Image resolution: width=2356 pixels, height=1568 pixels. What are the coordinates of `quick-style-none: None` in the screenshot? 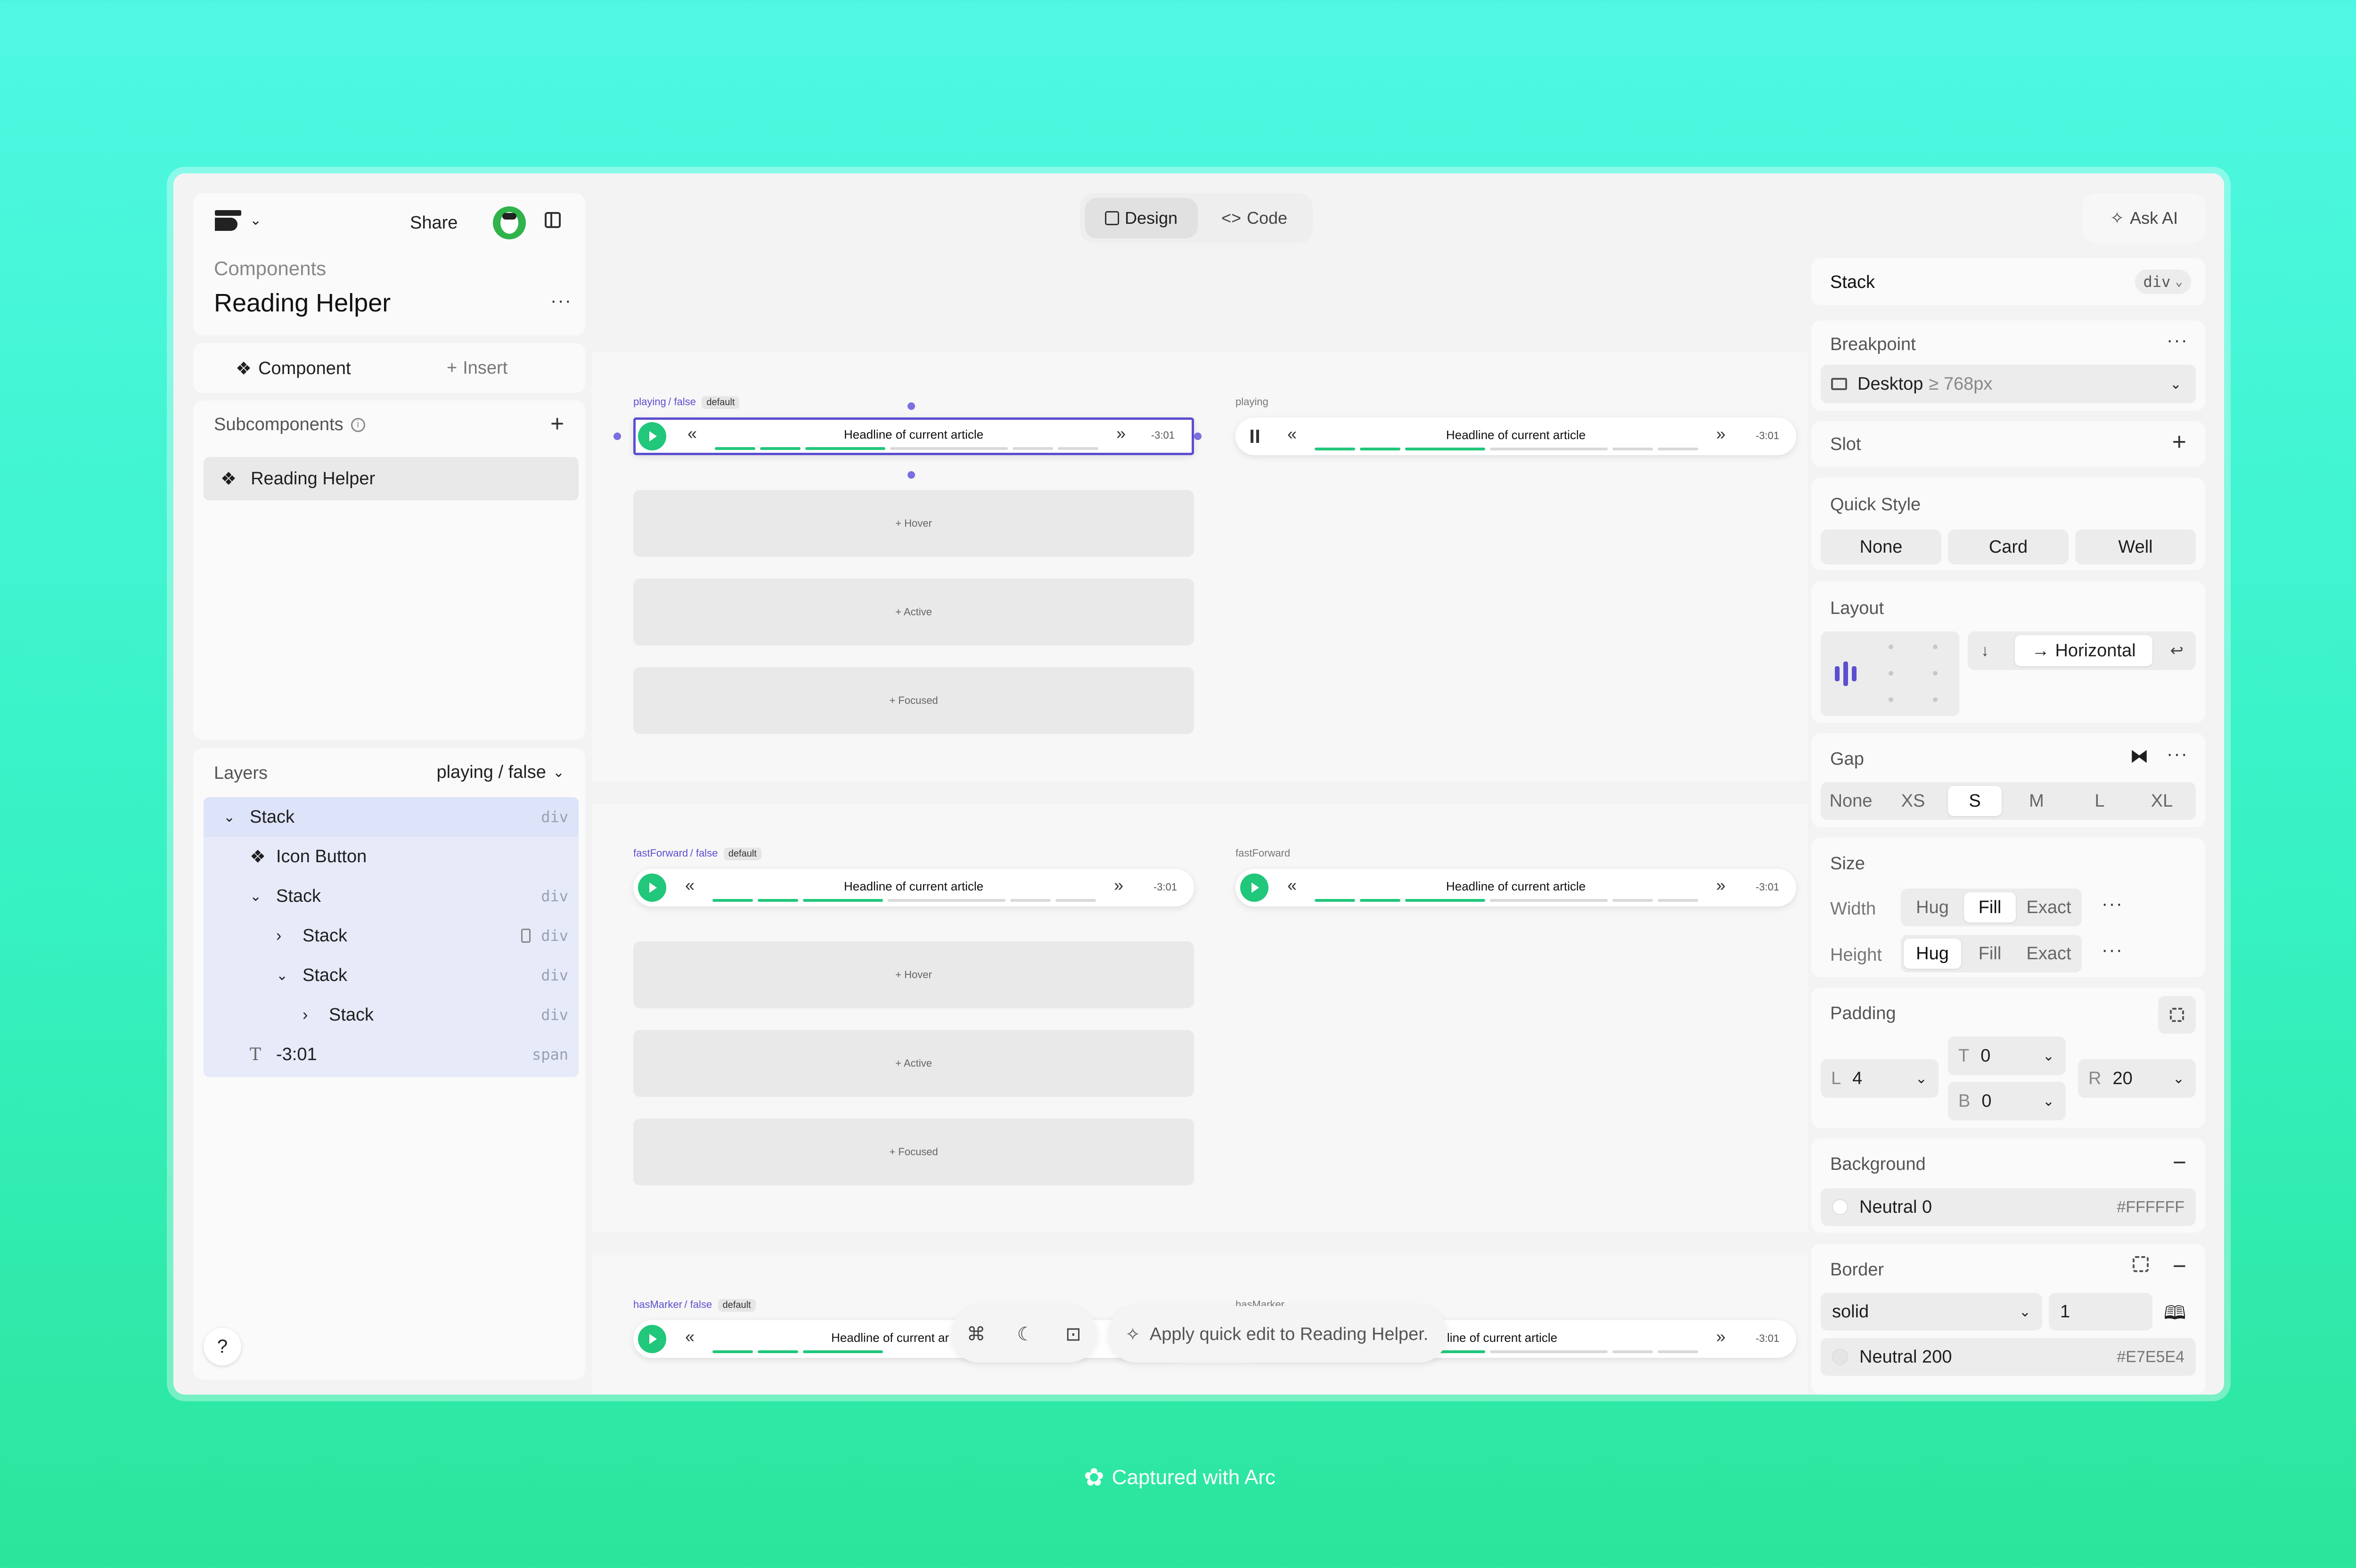 It's located at (1881, 547).